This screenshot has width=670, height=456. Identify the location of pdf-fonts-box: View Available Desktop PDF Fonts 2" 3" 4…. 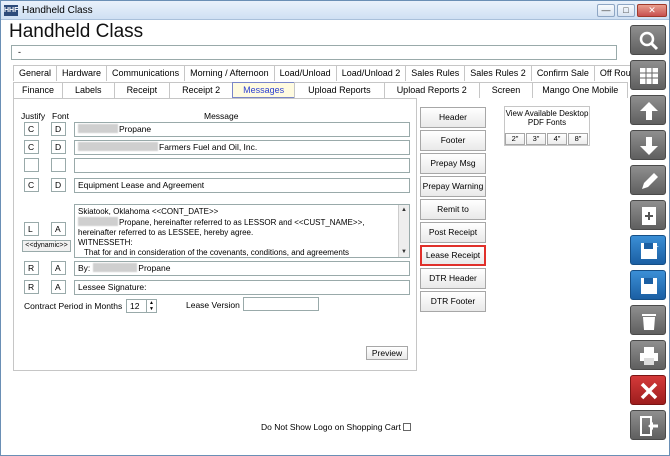
(547, 126).